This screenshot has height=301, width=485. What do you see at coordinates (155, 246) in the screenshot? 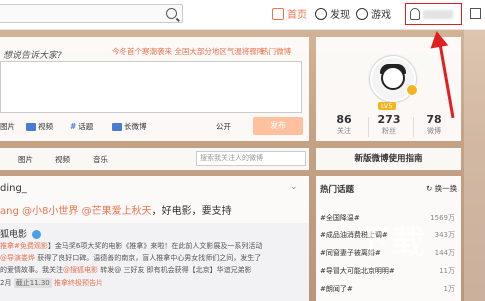
I see `quoted-text: 】金马奖6项大奖的电影《推拿》来啦！在此前人文影展及一系列活动` at bounding box center [155, 246].